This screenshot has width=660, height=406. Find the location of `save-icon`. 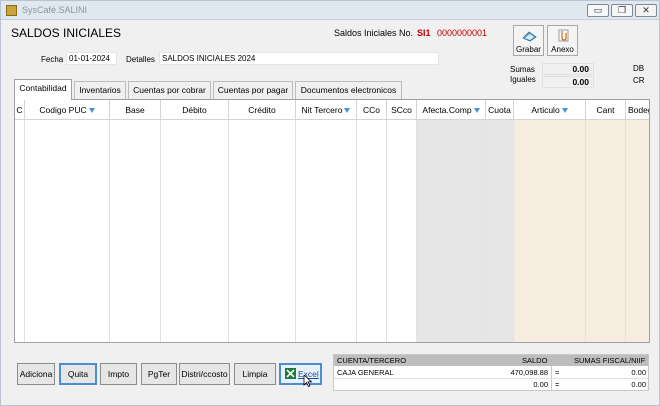

save-icon is located at coordinates (529, 36).